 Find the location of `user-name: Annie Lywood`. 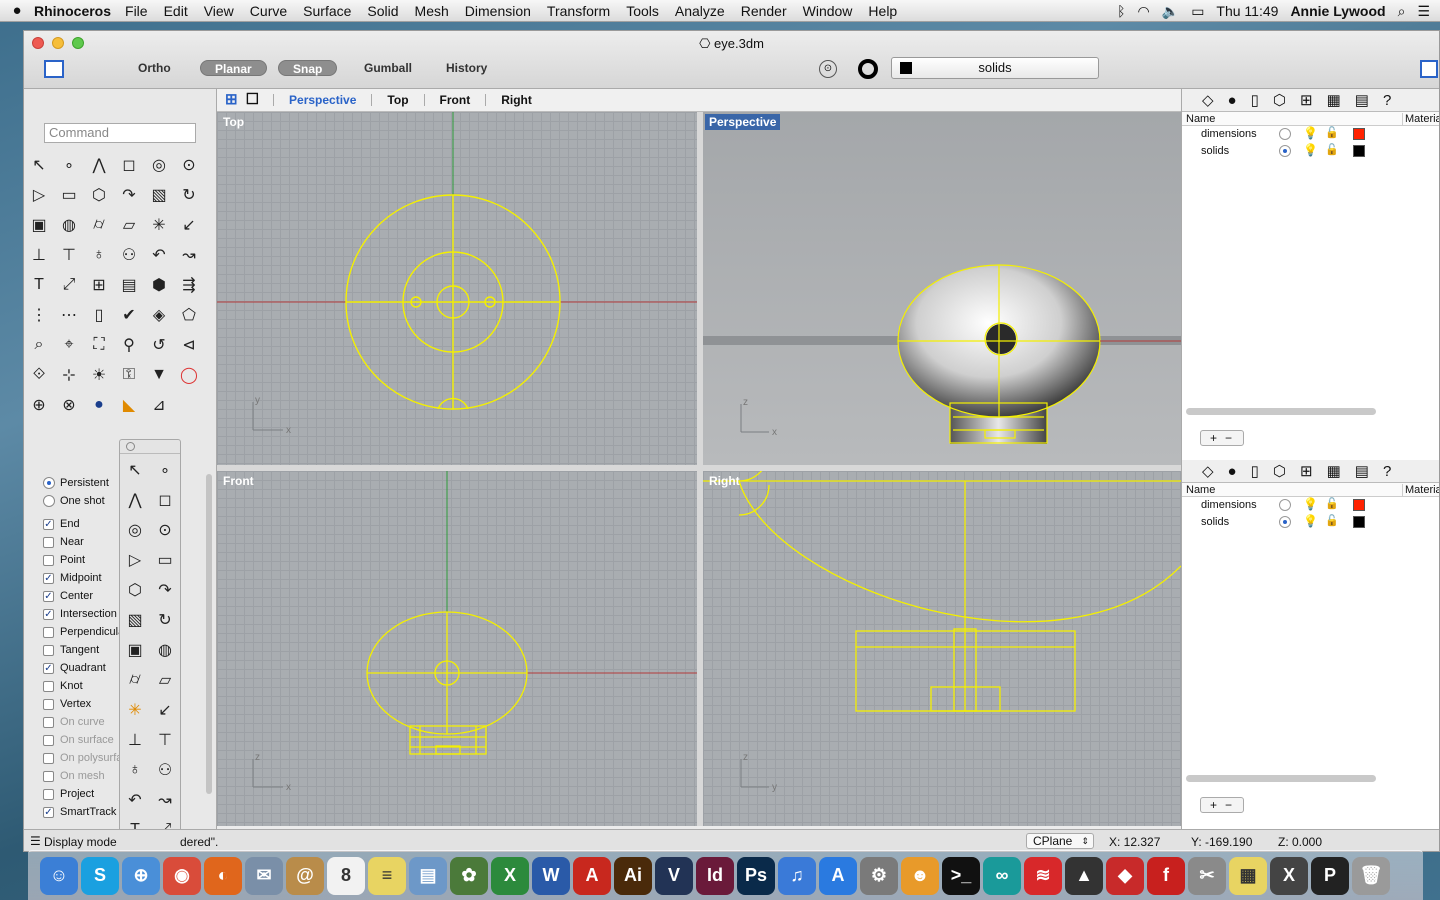

user-name: Annie Lywood is located at coordinates (1337, 11).